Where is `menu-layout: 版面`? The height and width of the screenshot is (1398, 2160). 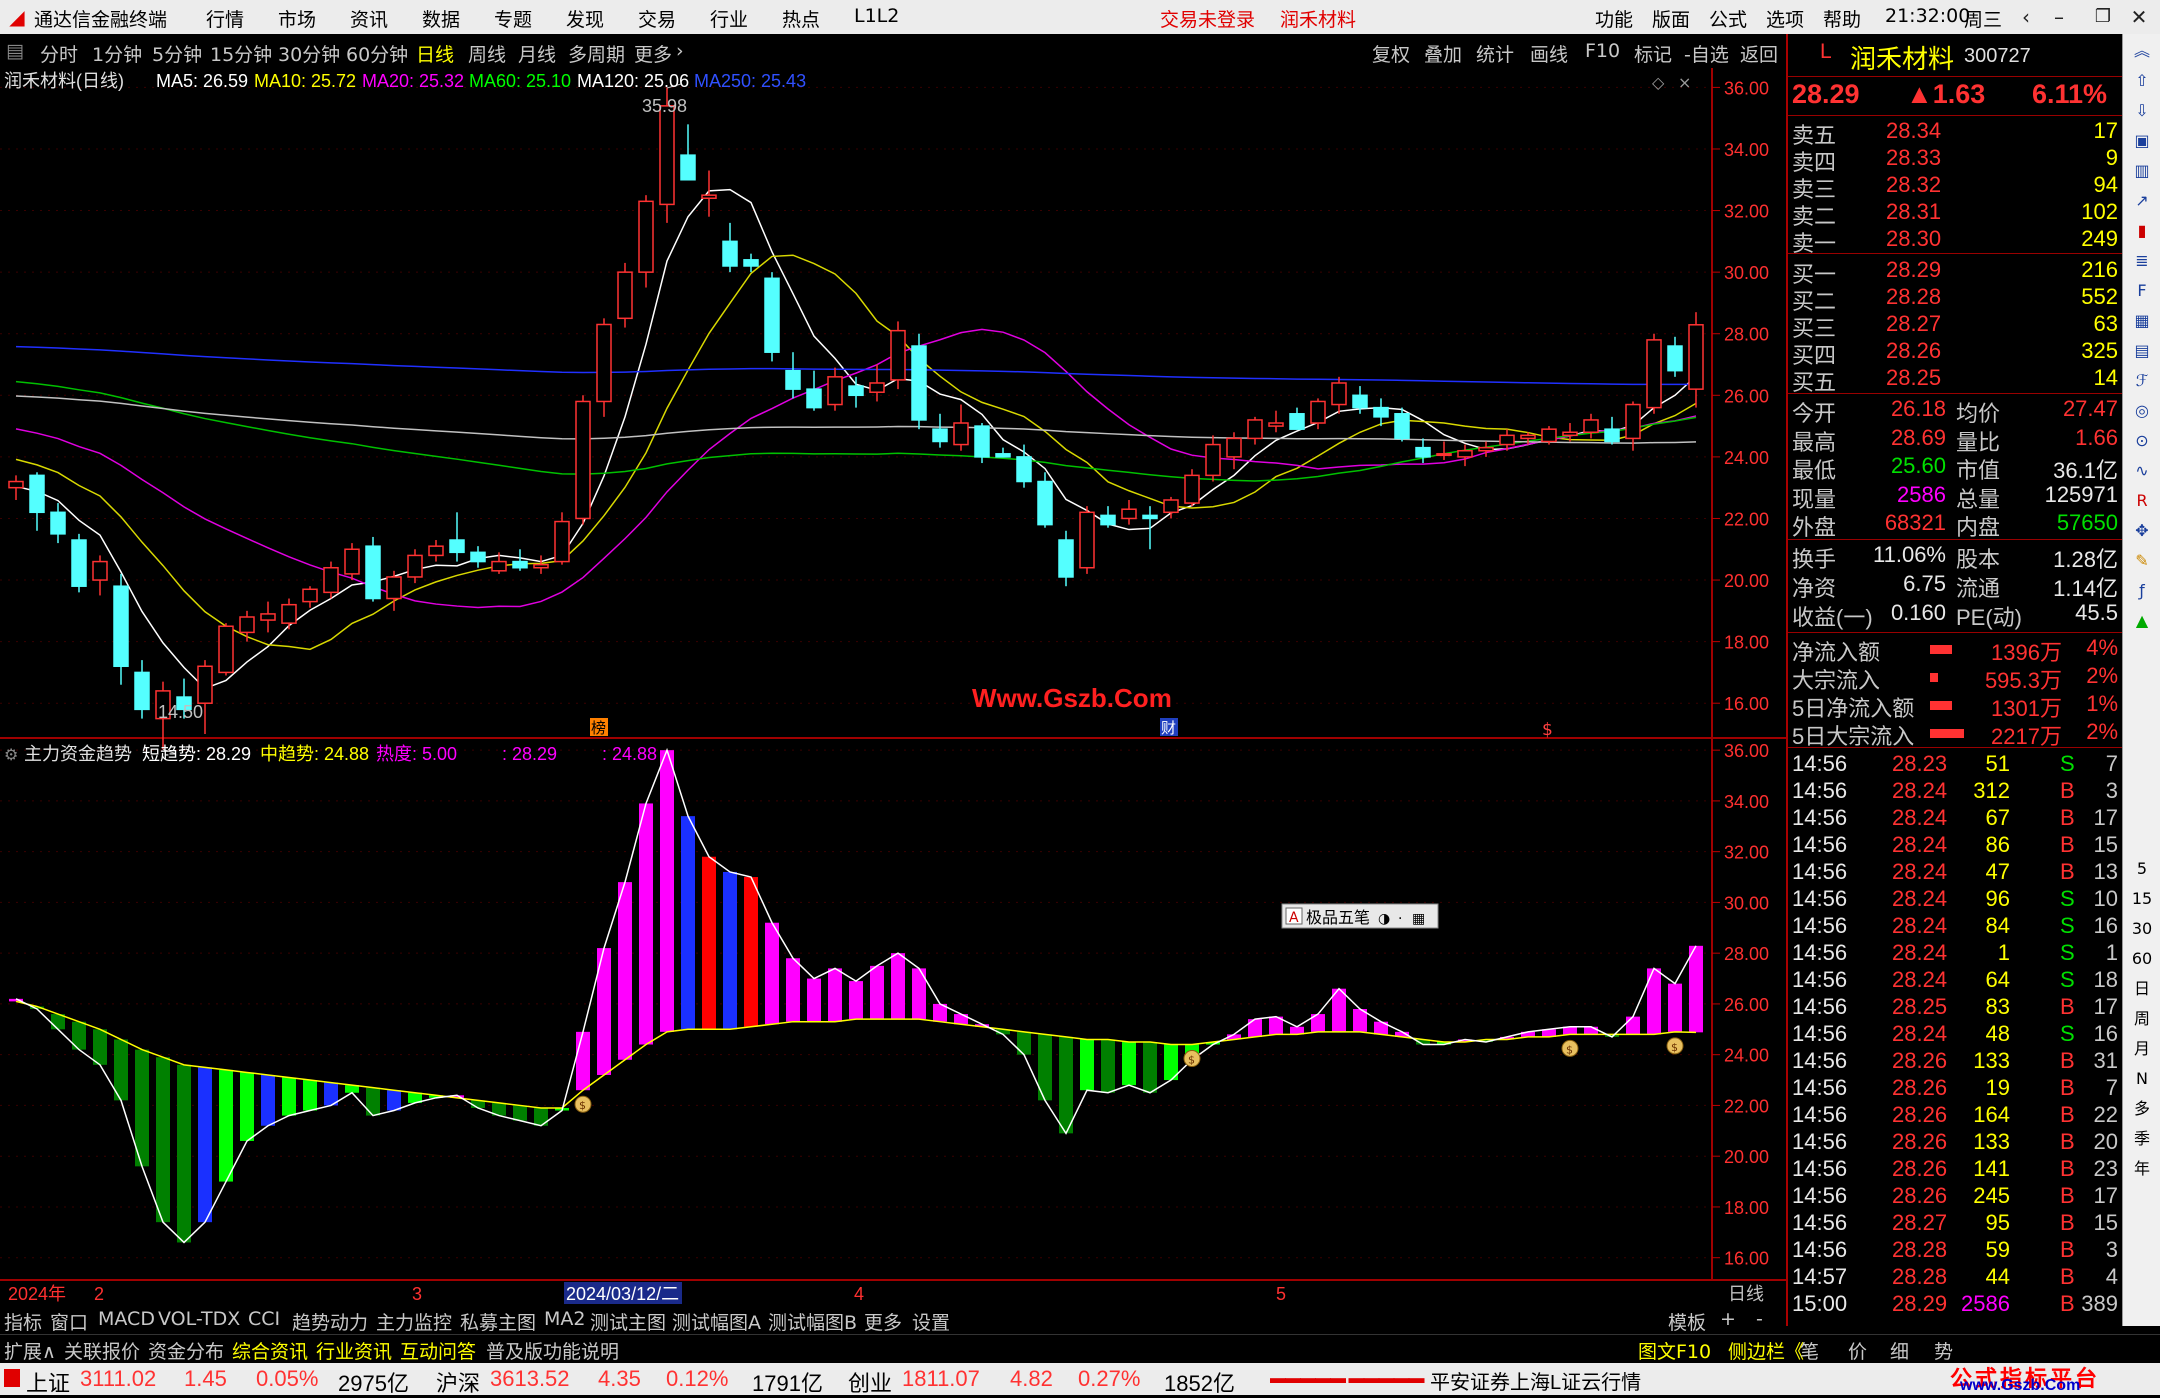 menu-layout: 版面 is located at coordinates (1671, 18).